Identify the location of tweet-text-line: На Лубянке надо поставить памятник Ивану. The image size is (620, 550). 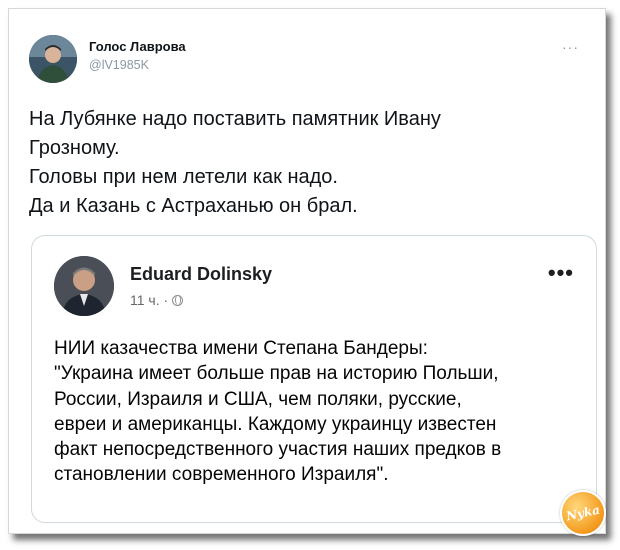
(235, 119).